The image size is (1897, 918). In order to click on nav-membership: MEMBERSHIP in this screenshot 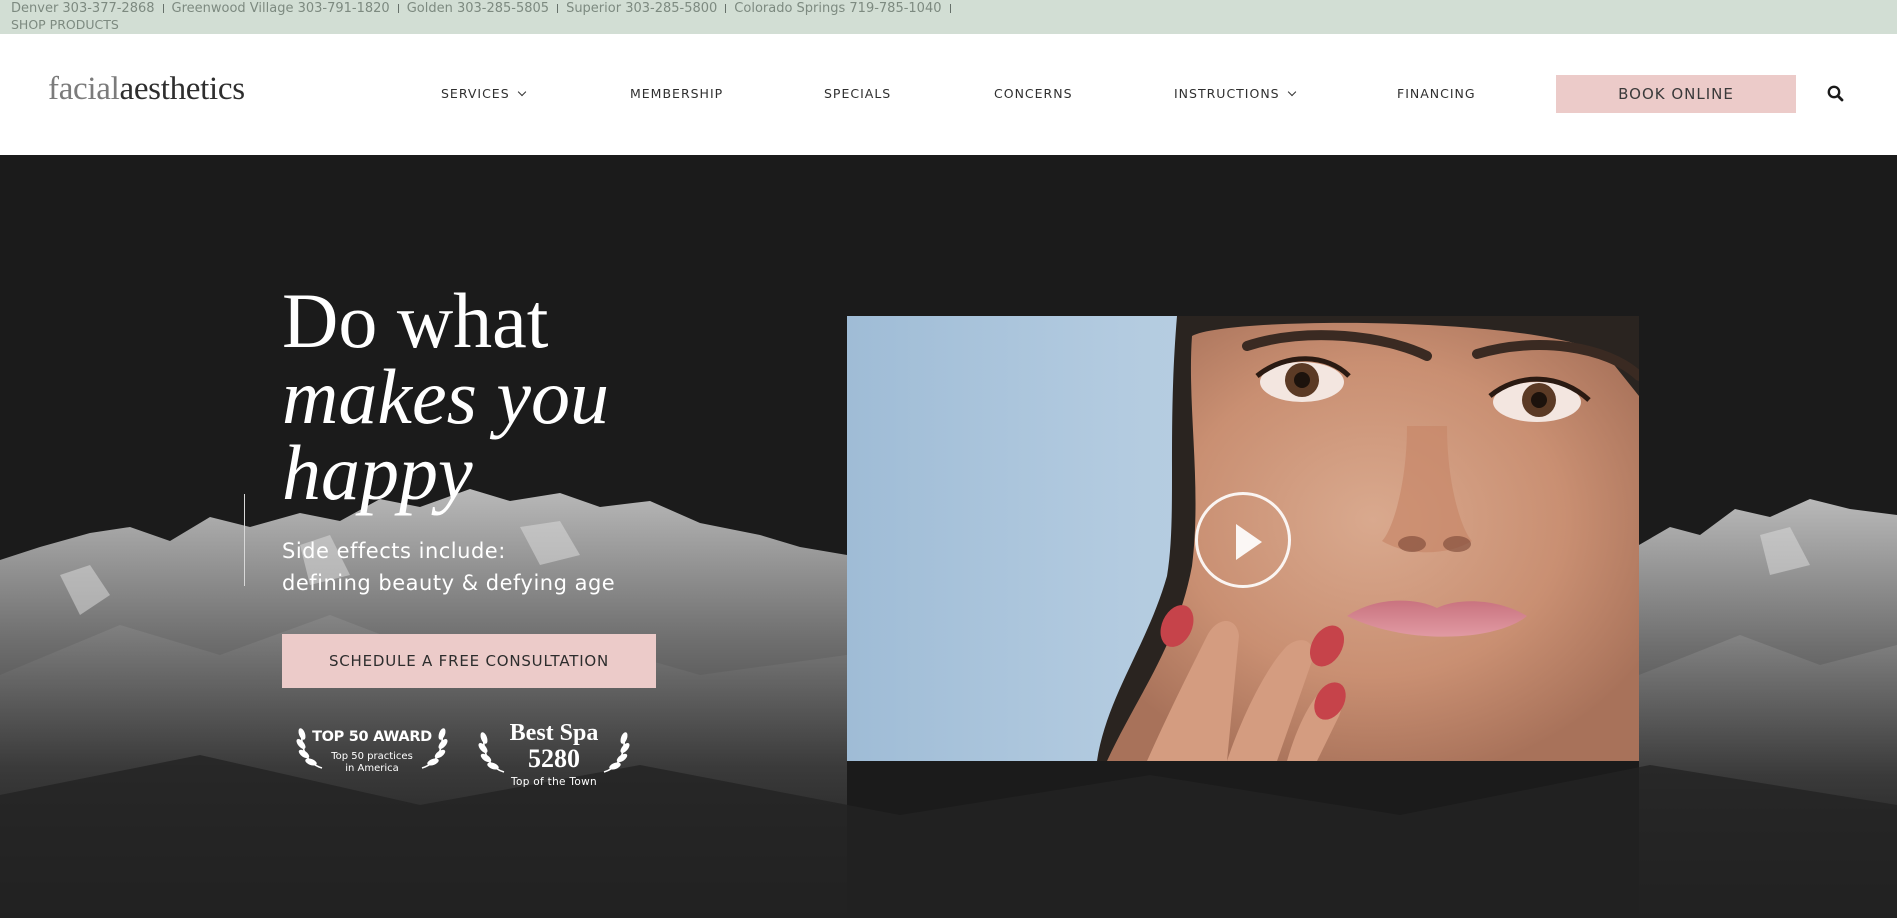, I will do `click(676, 93)`.